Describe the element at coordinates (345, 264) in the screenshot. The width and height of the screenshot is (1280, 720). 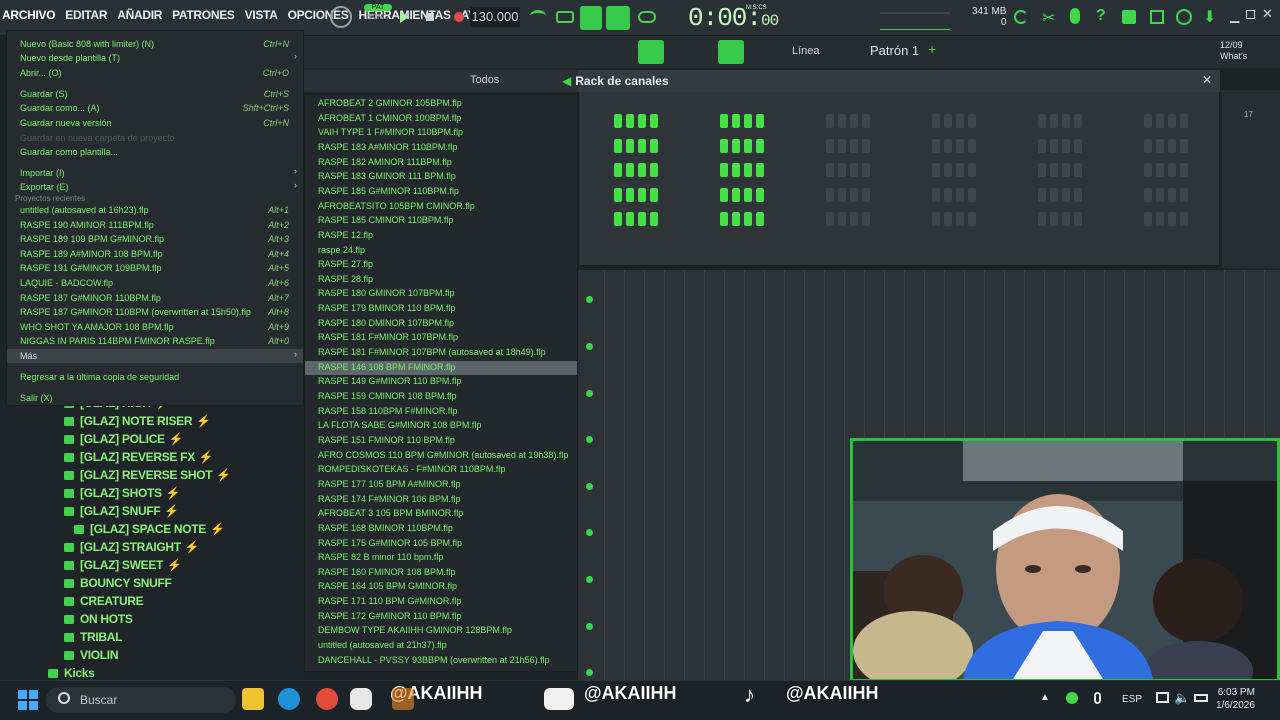
I see `recent-file-item: RASPE 27.flp` at that location.